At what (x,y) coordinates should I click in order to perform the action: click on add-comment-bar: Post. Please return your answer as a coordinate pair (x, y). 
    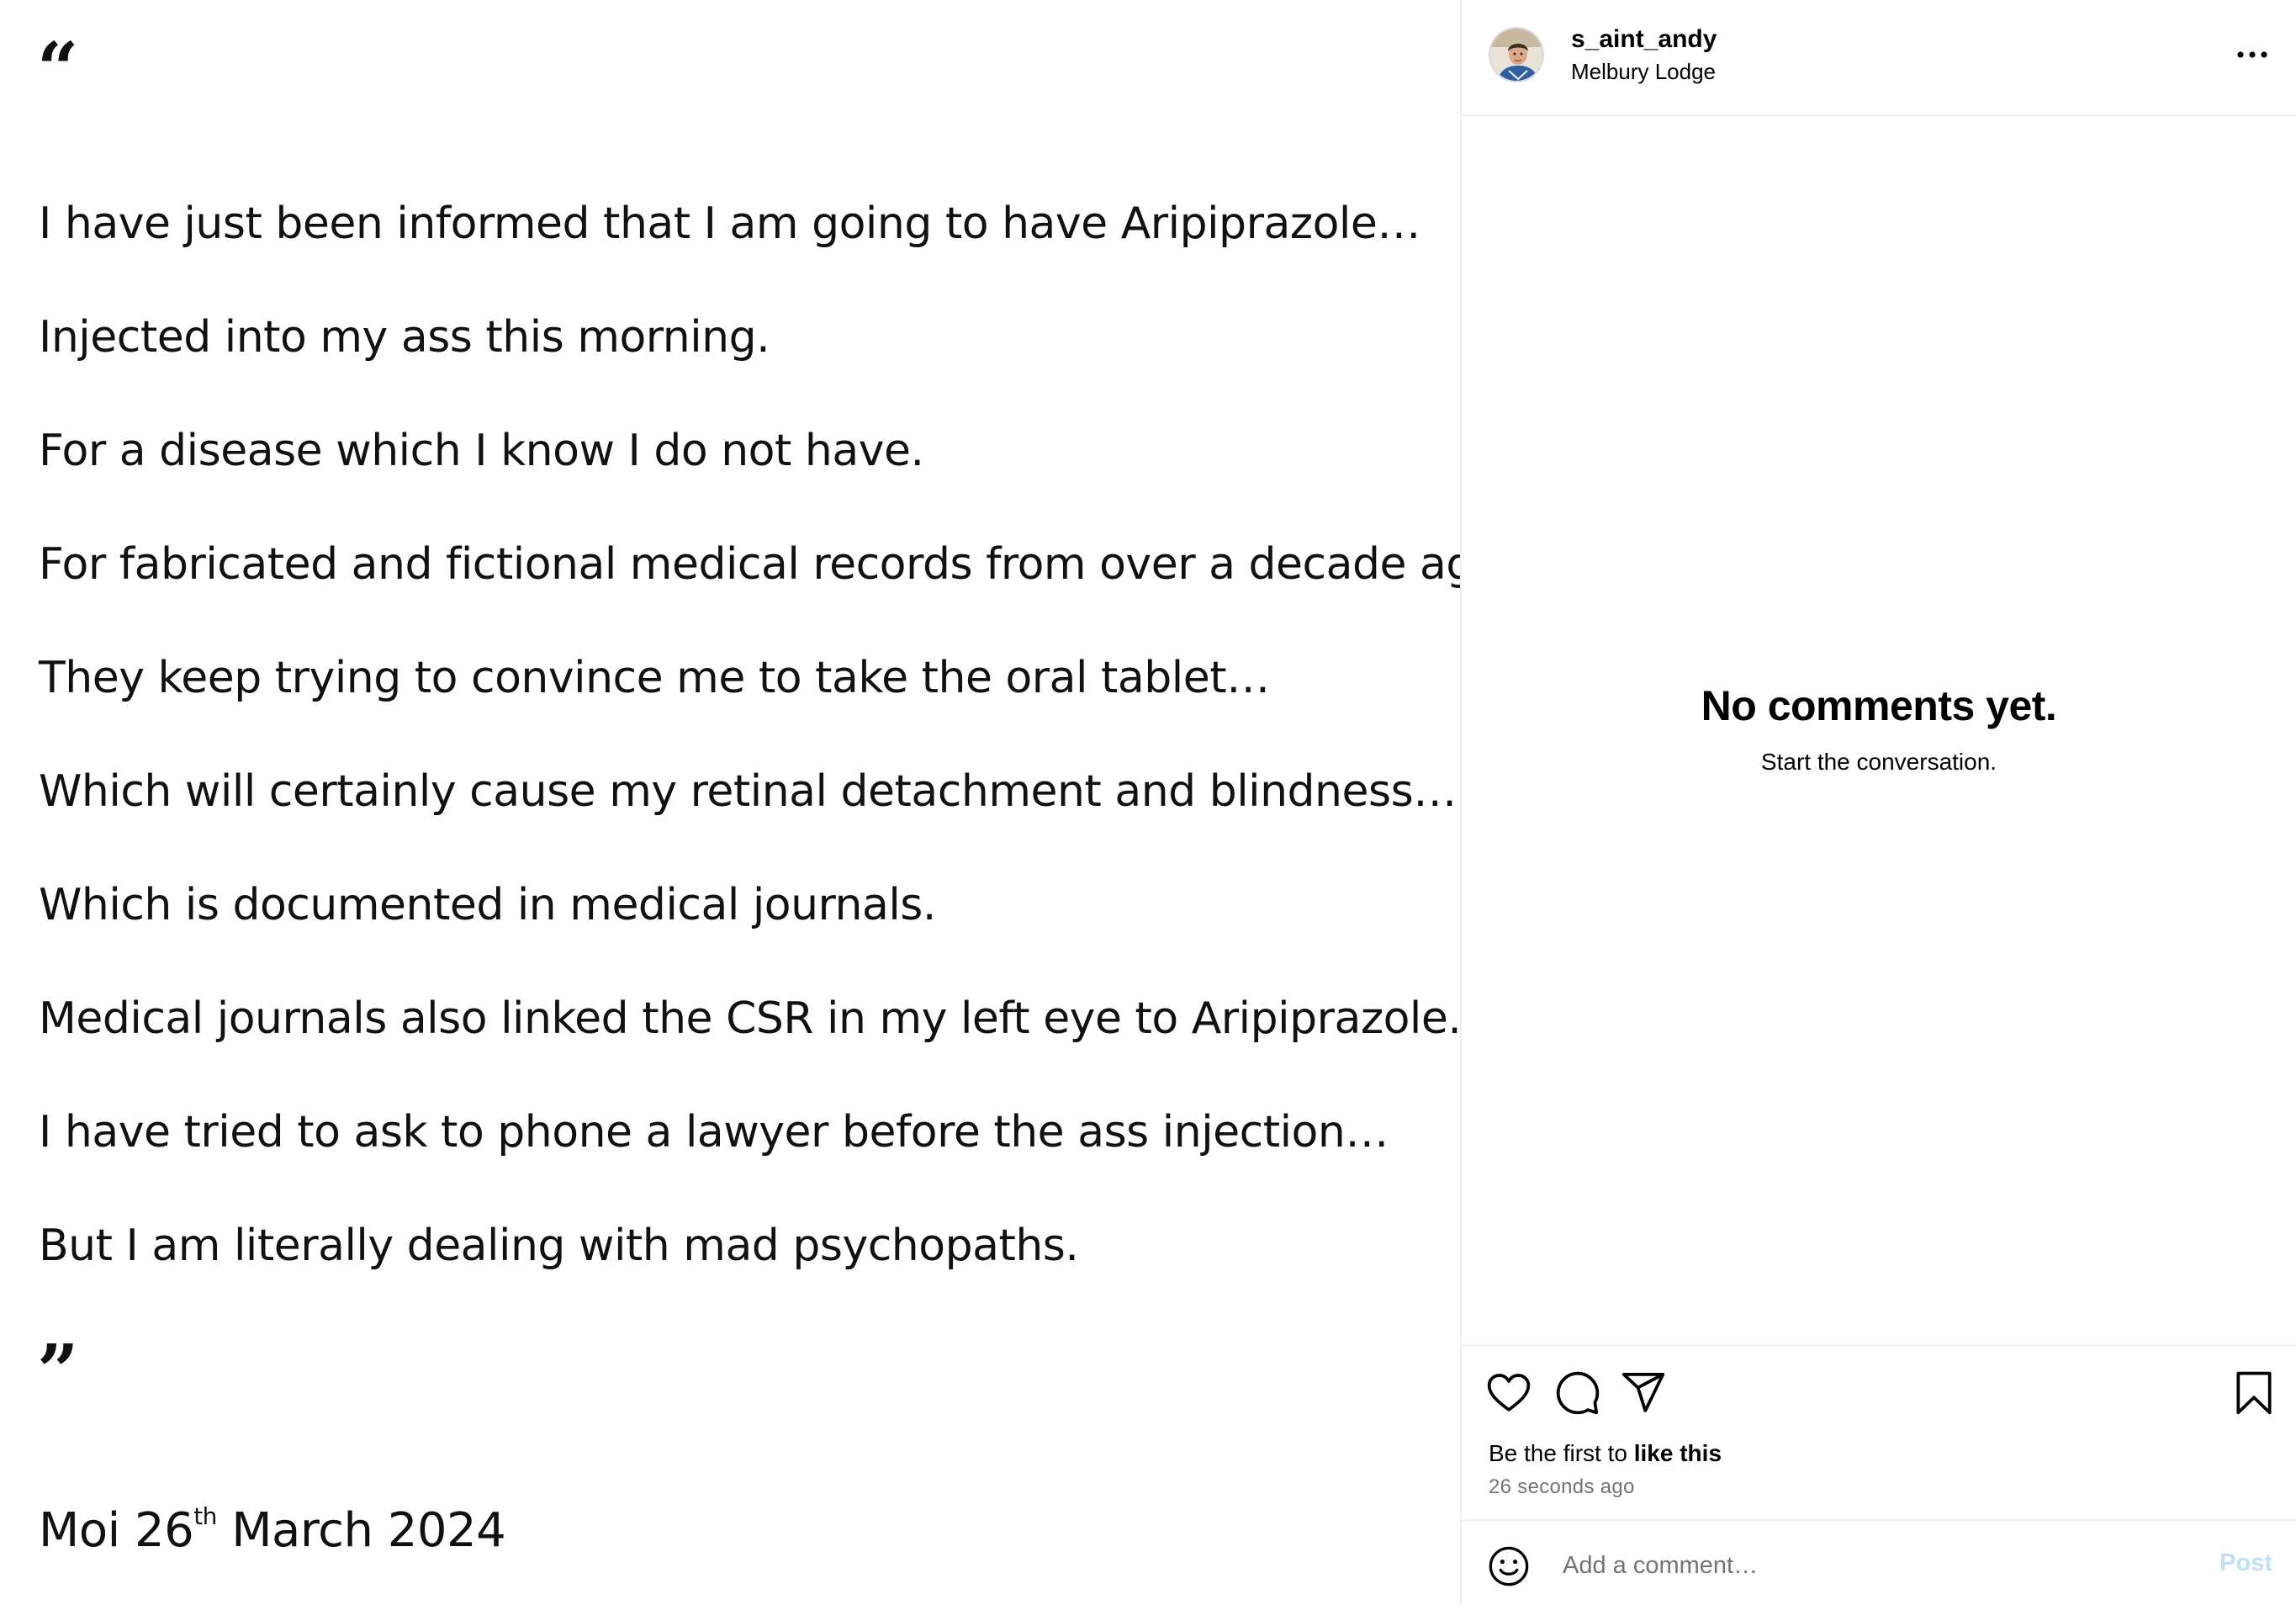
    Looking at the image, I should click on (1879, 1562).